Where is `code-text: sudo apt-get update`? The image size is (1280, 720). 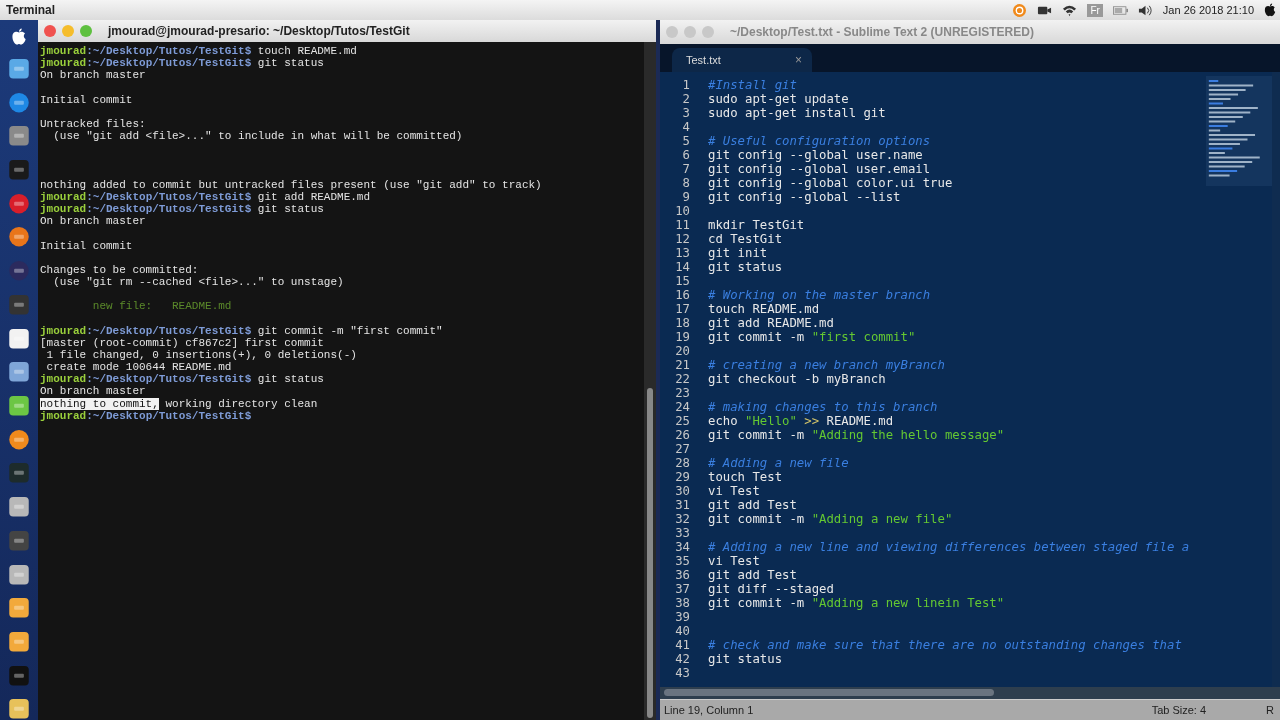 code-text: sudo apt-get update is located at coordinates (778, 99).